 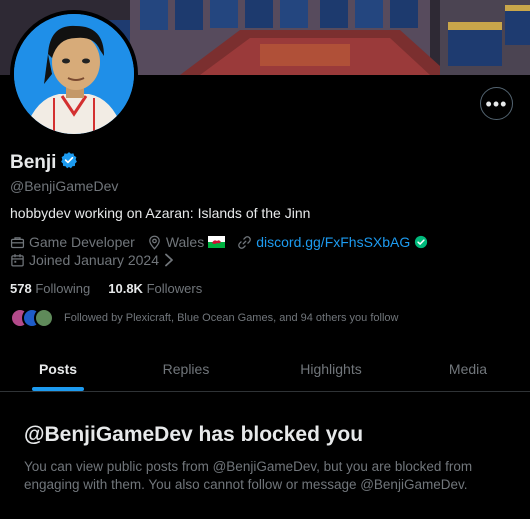 What do you see at coordinates (217, 242) in the screenshot?
I see `wales-flag-icon` at bounding box center [217, 242].